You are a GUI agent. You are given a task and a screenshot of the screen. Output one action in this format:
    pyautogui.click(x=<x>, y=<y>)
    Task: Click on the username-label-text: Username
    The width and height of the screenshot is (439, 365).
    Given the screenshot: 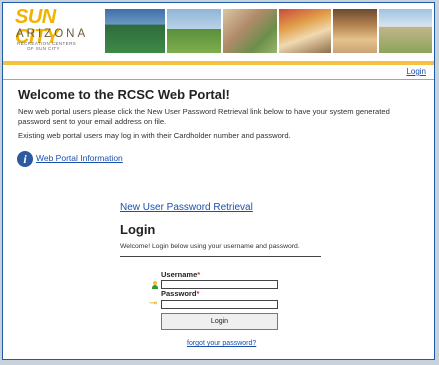 What is the action you would take?
    pyautogui.click(x=179, y=274)
    